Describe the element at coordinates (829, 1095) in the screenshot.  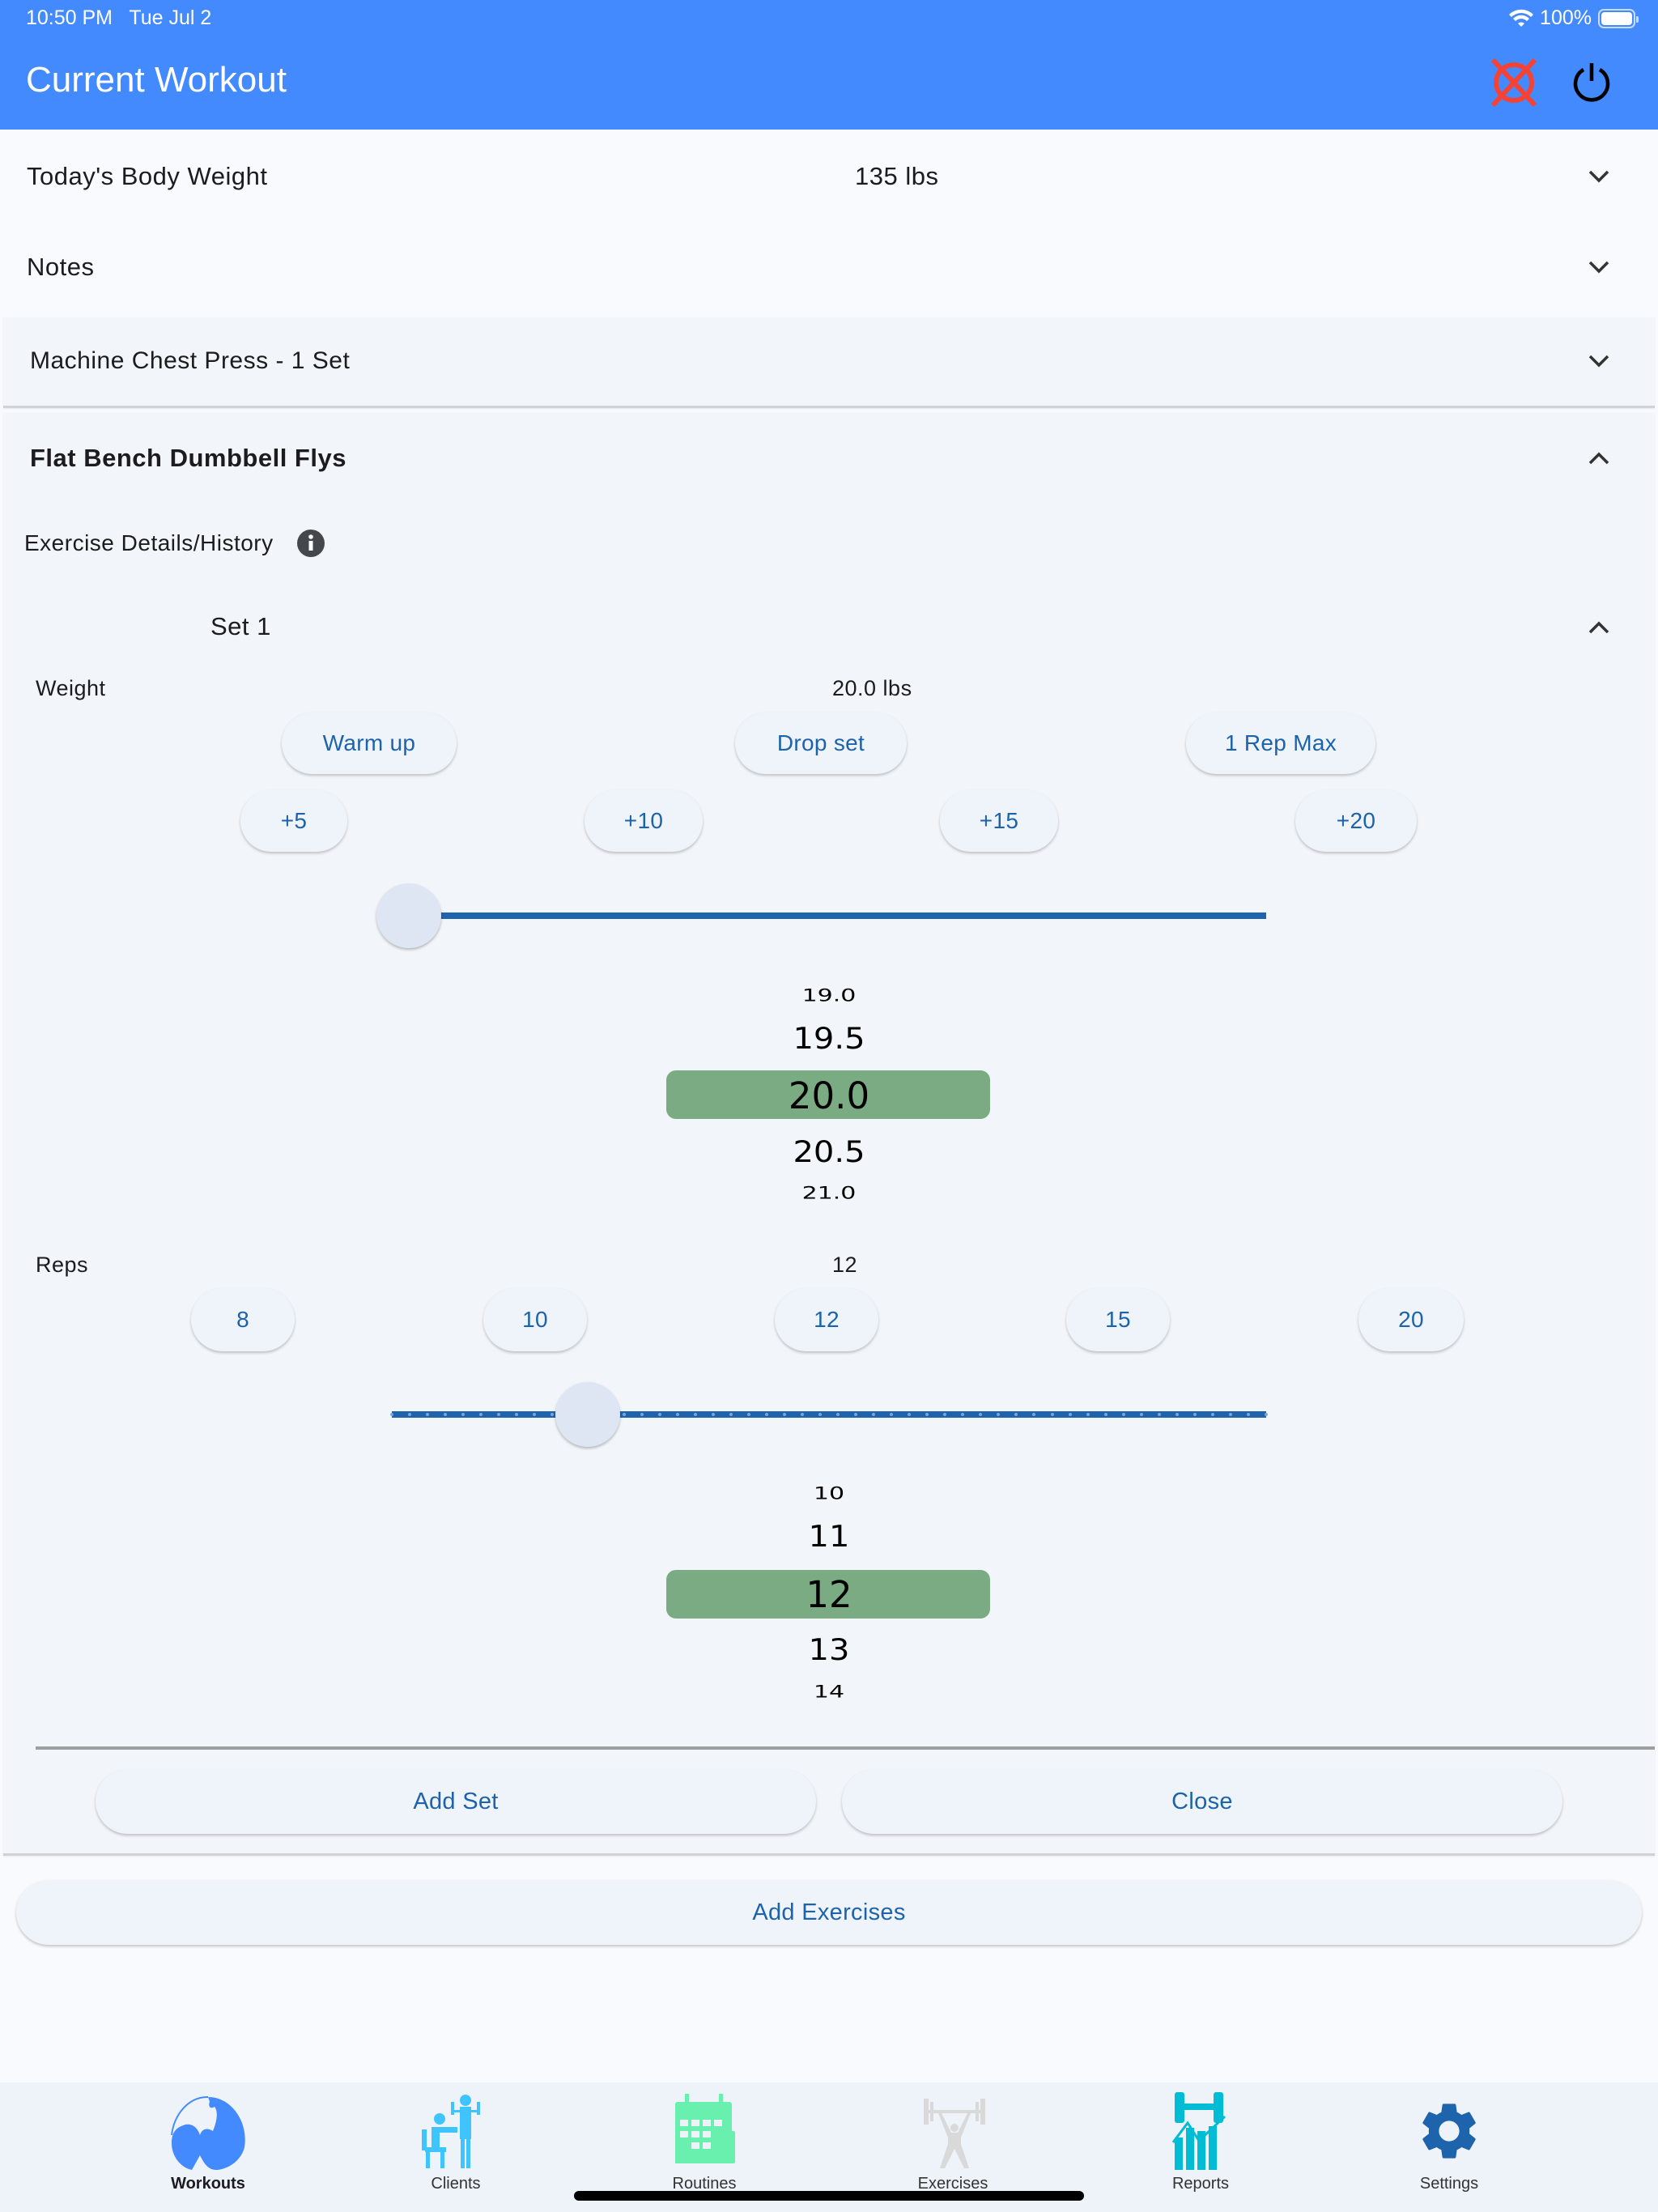
I see `weight-picker-item-selected: 20.0` at that location.